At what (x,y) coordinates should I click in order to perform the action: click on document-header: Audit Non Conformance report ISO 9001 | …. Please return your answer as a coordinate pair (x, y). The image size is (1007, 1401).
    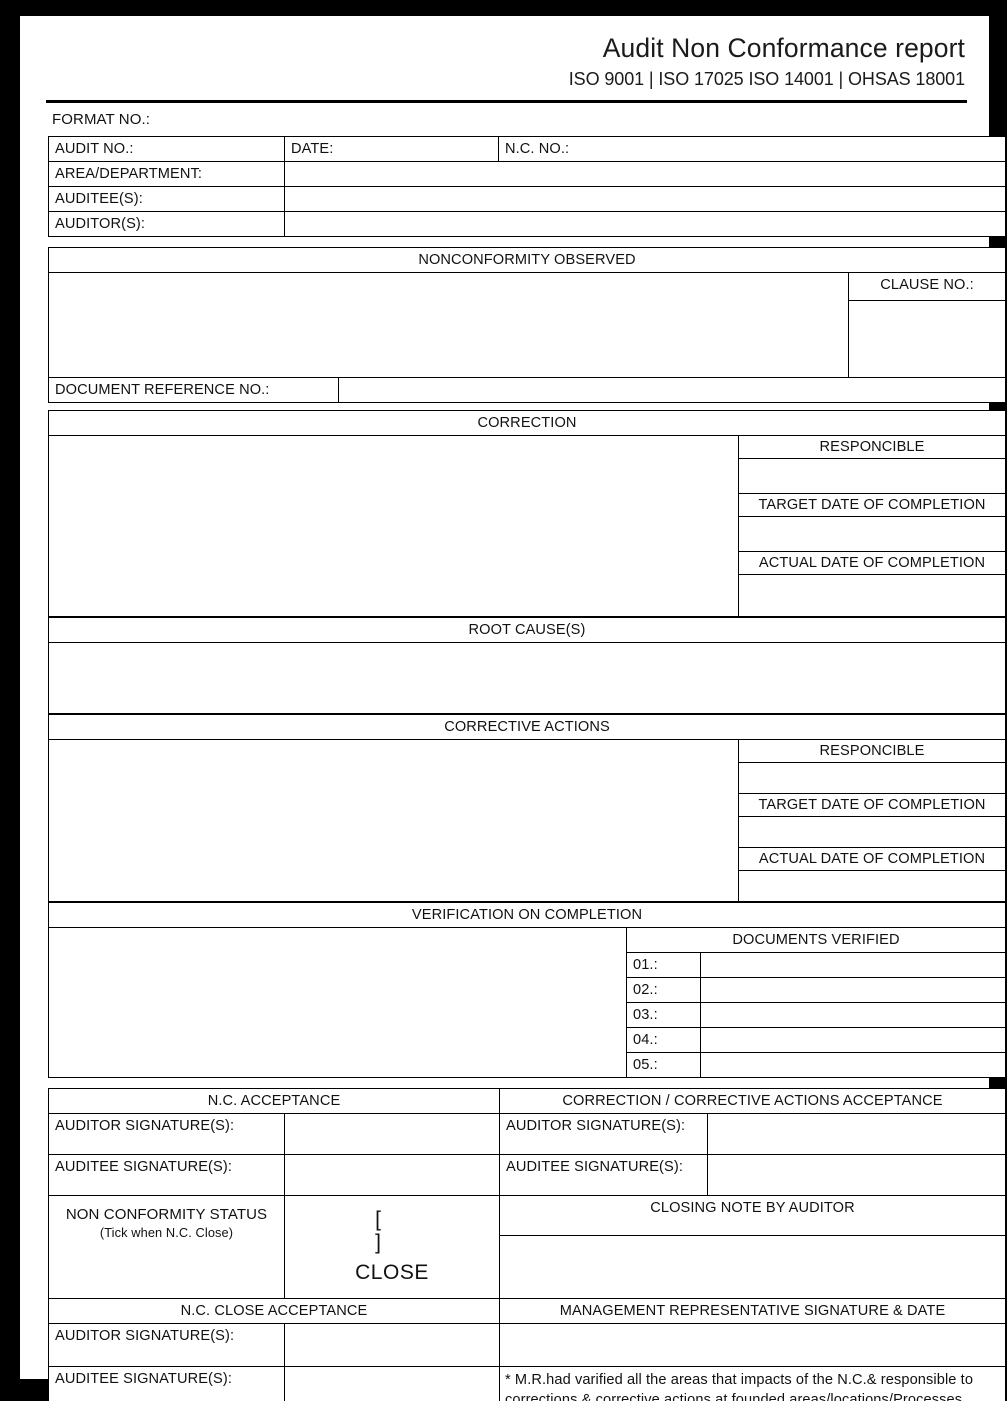
    Looking at the image, I should click on (499, 62).